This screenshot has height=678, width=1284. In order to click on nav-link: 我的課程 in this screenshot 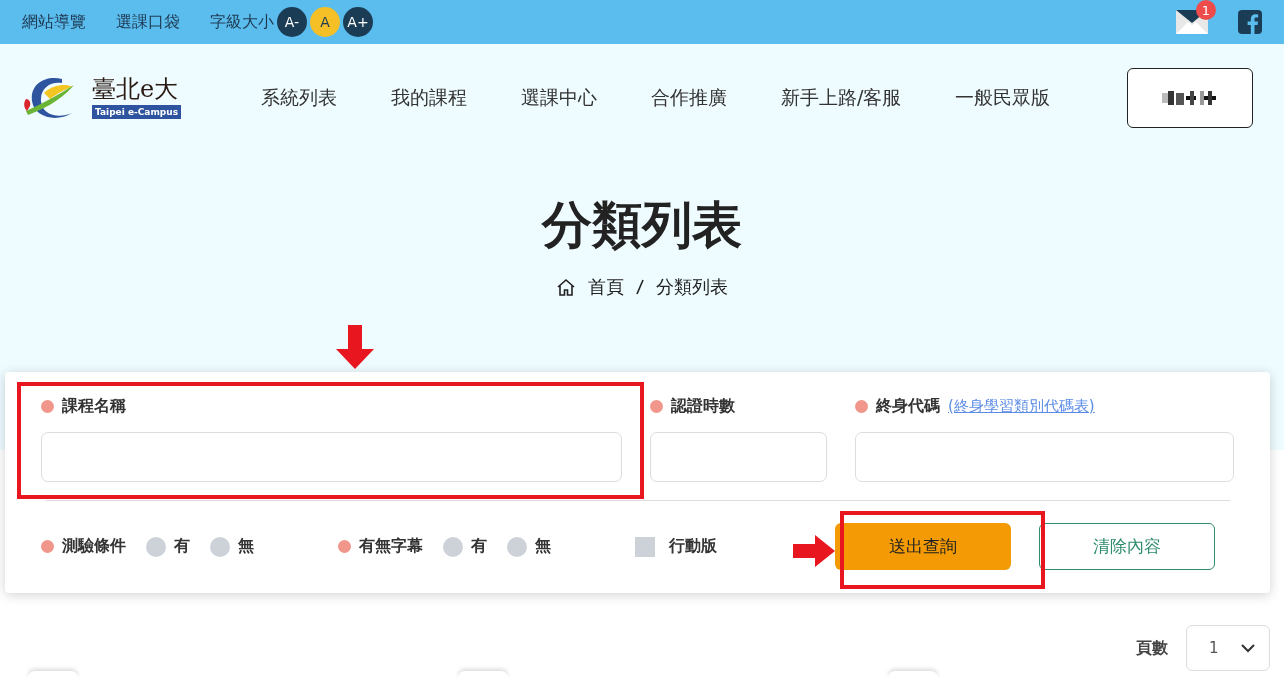, I will do `click(429, 98)`.